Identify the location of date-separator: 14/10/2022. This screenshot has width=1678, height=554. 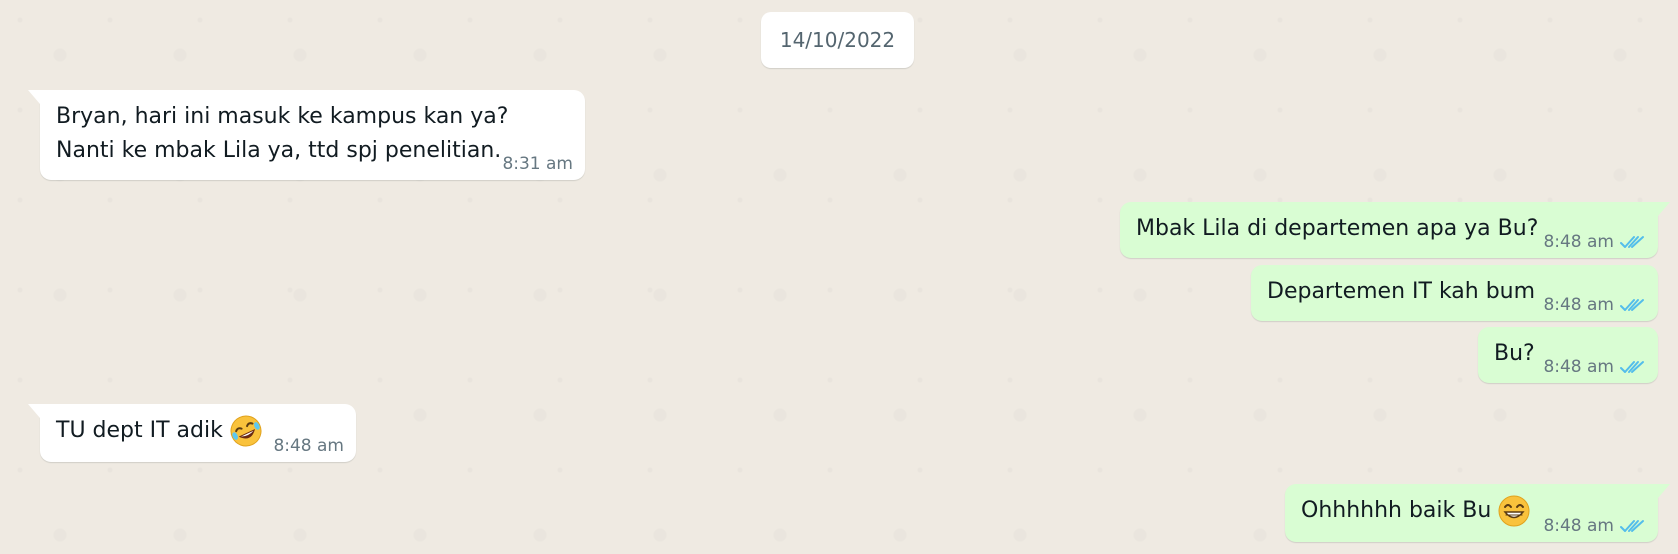
(837, 40).